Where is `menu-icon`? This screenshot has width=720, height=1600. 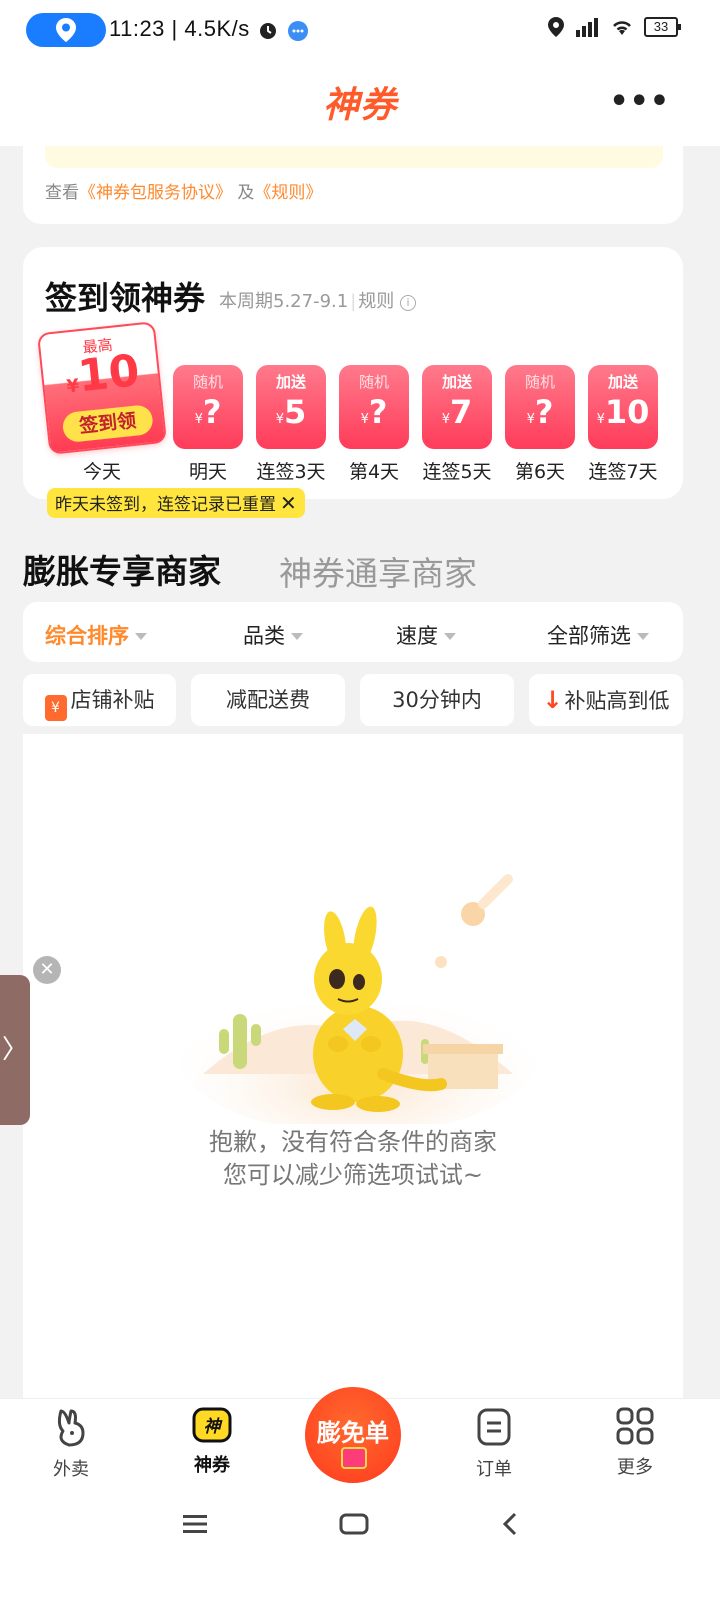
menu-icon is located at coordinates (195, 1524).